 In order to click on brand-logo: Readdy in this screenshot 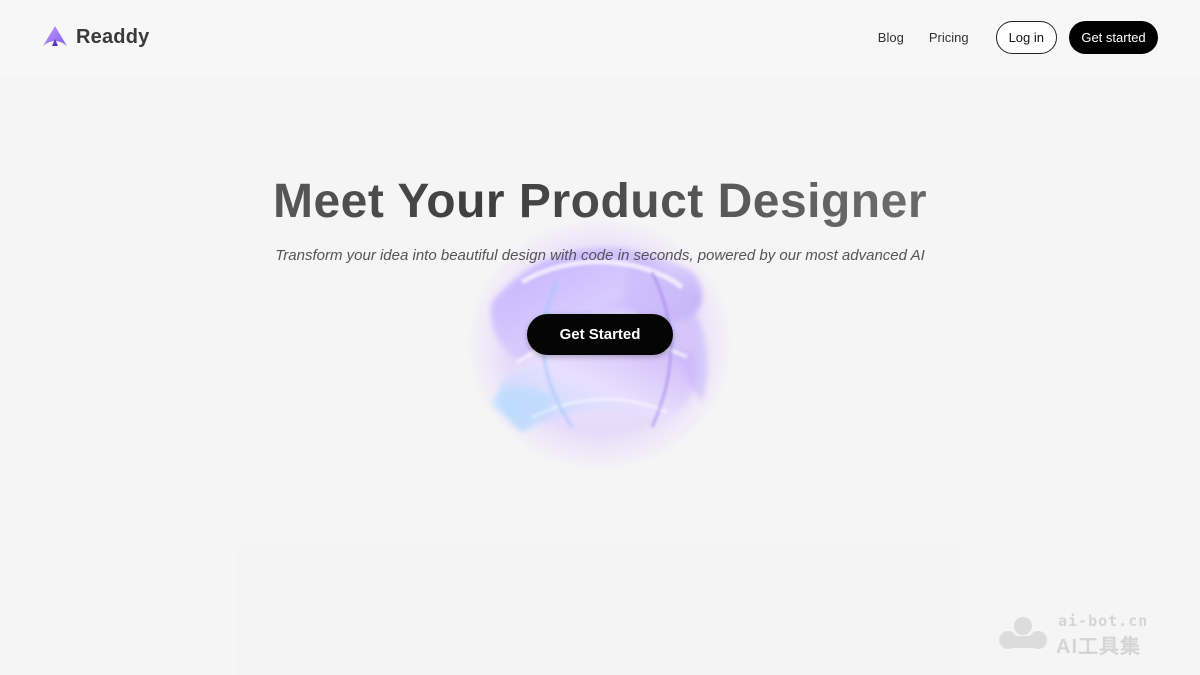, I will do `click(95, 37)`.